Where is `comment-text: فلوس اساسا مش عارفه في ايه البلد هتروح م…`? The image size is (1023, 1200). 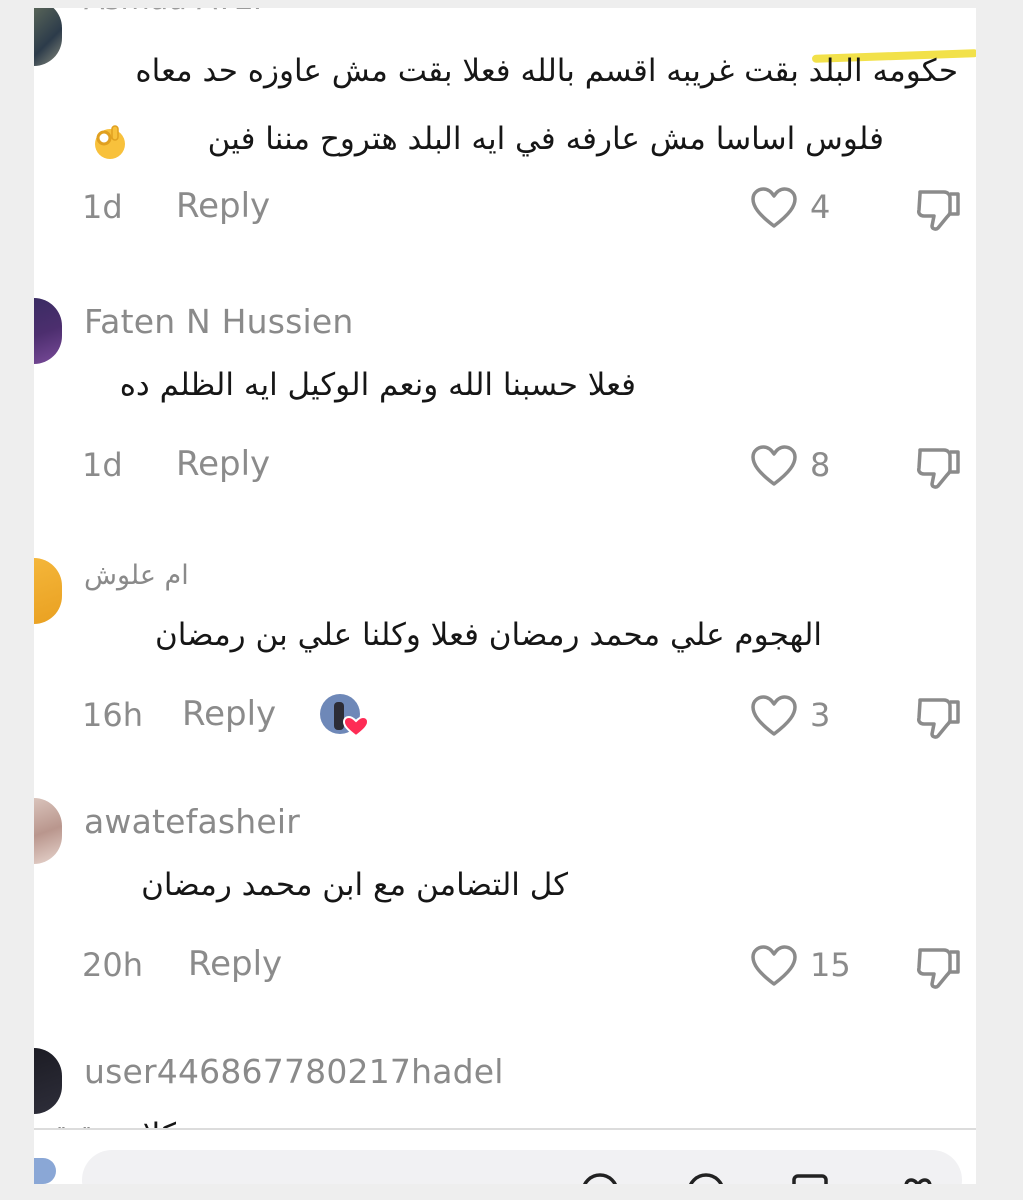 comment-text: فلوس اساسا مش عارفه في ايه البلد هتروح م… is located at coordinates (546, 139).